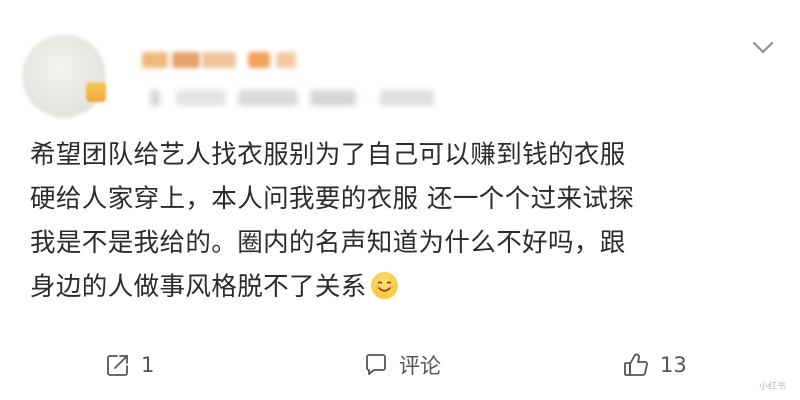  Describe the element at coordinates (295, 98) in the screenshot. I see `post-meta-redacted` at that location.